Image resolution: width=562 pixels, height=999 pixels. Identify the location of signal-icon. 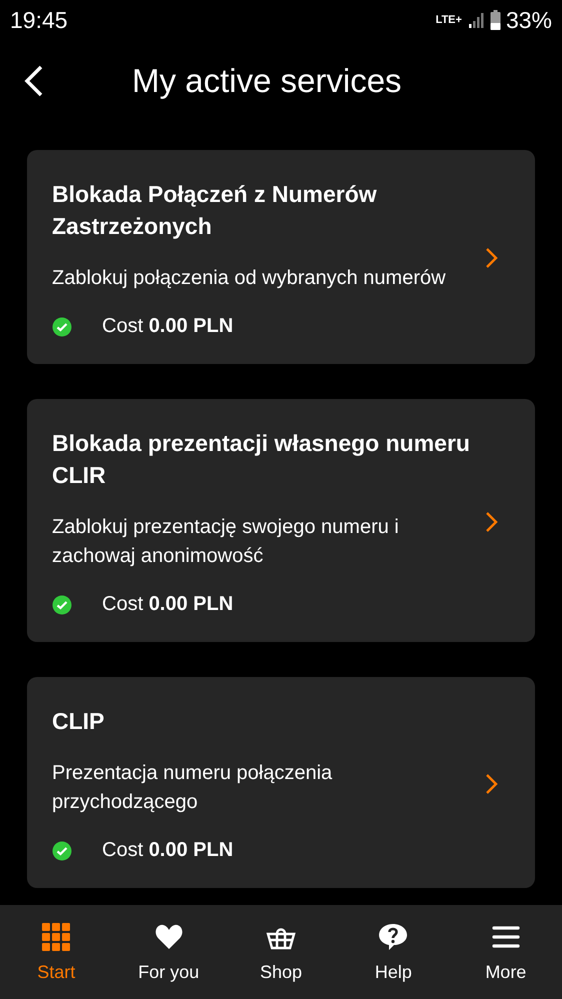
(475, 20).